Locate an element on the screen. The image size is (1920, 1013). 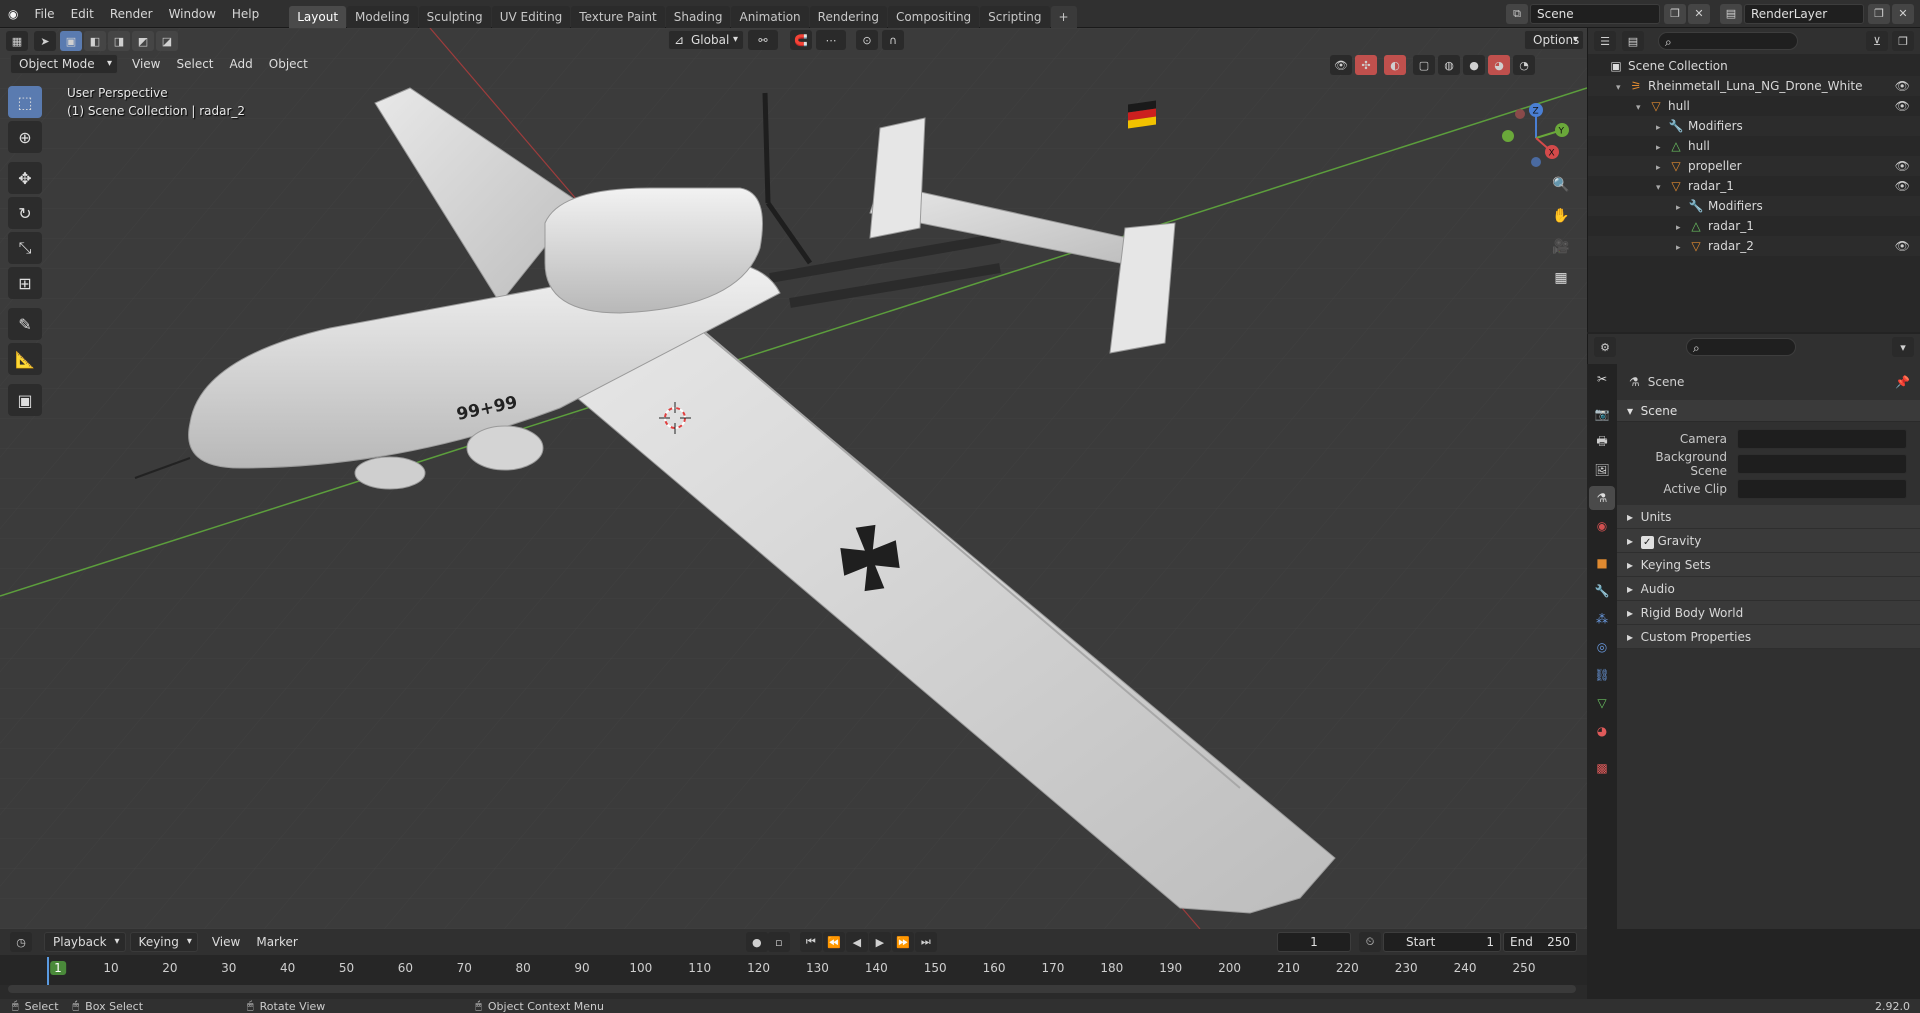
render-tab-icon: 📷 is located at coordinates (1602, 414).